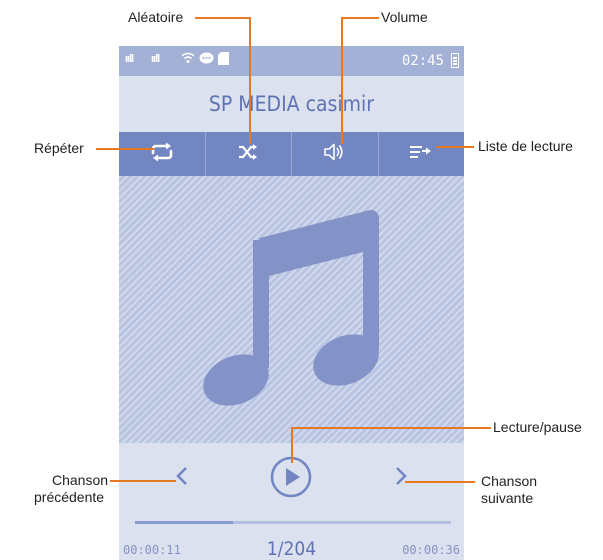  I want to click on music-note-icon, so click(291, 308).